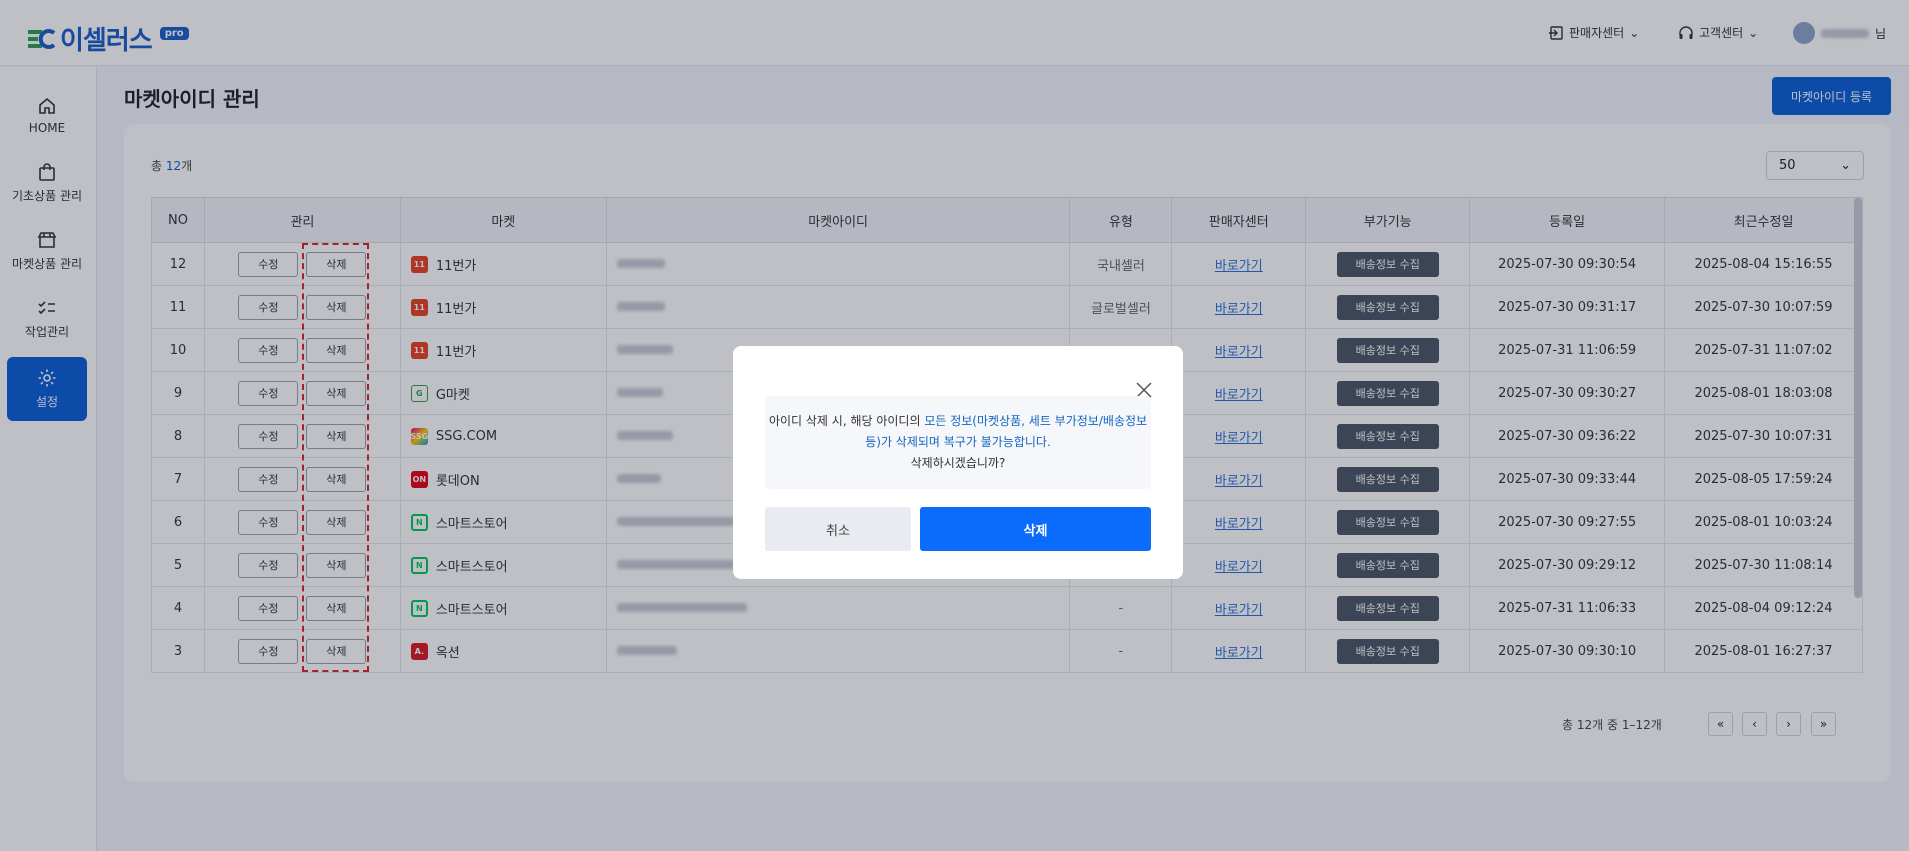 Image resolution: width=1909 pixels, height=851 pixels. Describe the element at coordinates (958, 463) in the screenshot. I see `modal-question: 삭제하시겠습니까?` at that location.